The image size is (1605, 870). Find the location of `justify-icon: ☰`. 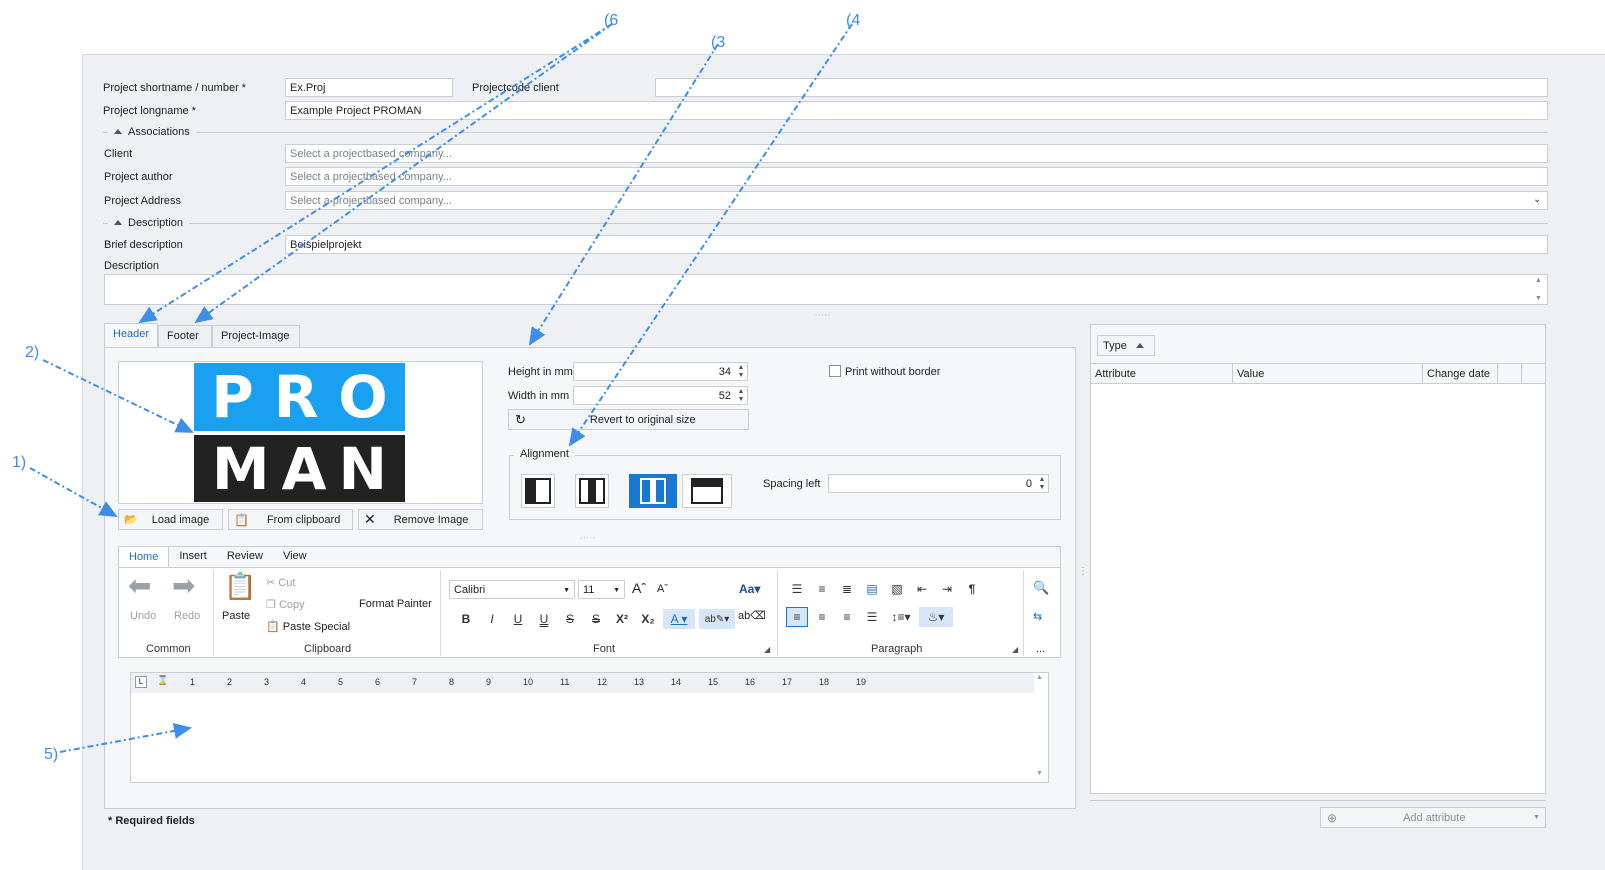

justify-icon: ☰ is located at coordinates (872, 617).